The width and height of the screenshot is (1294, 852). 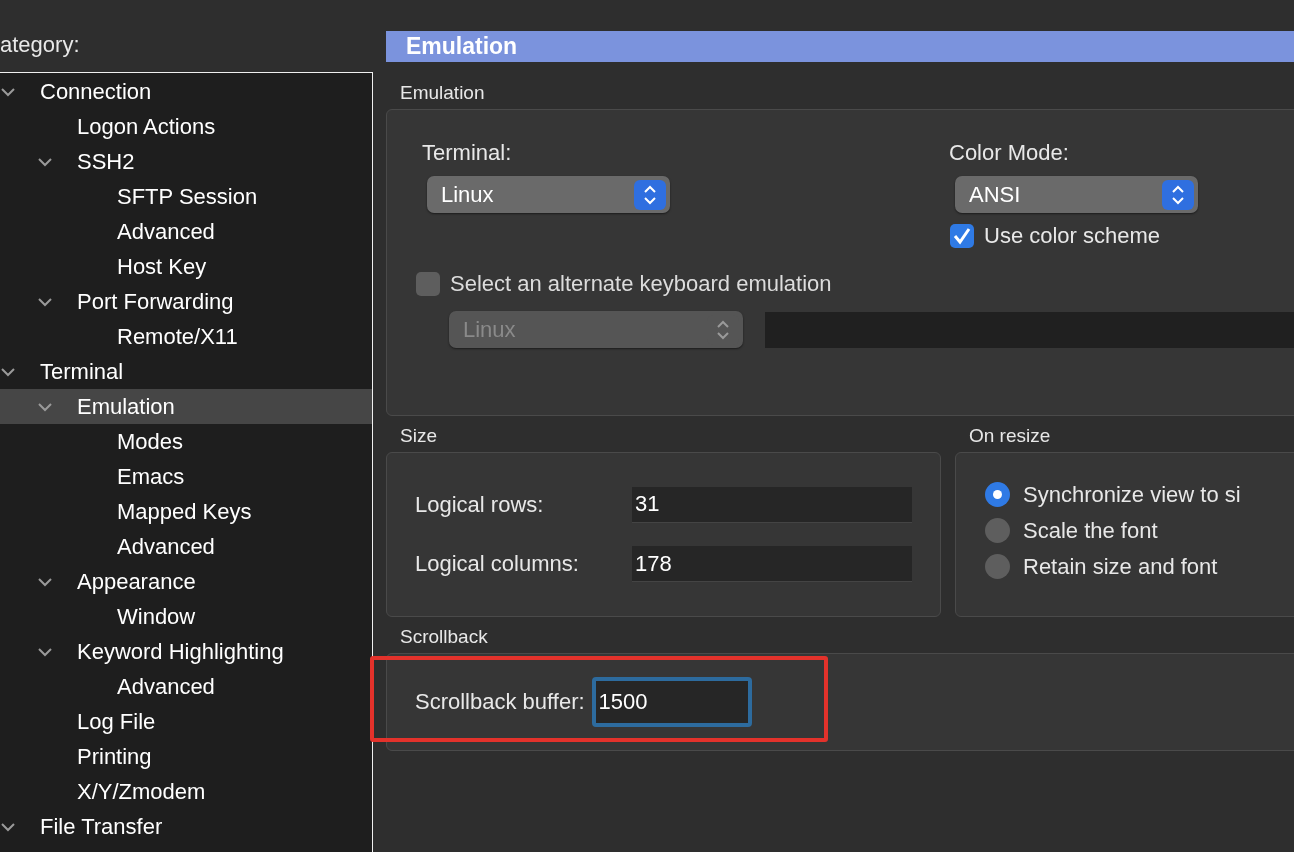 What do you see at coordinates (840, 46) in the screenshot?
I see `panel-title: Emulation` at bounding box center [840, 46].